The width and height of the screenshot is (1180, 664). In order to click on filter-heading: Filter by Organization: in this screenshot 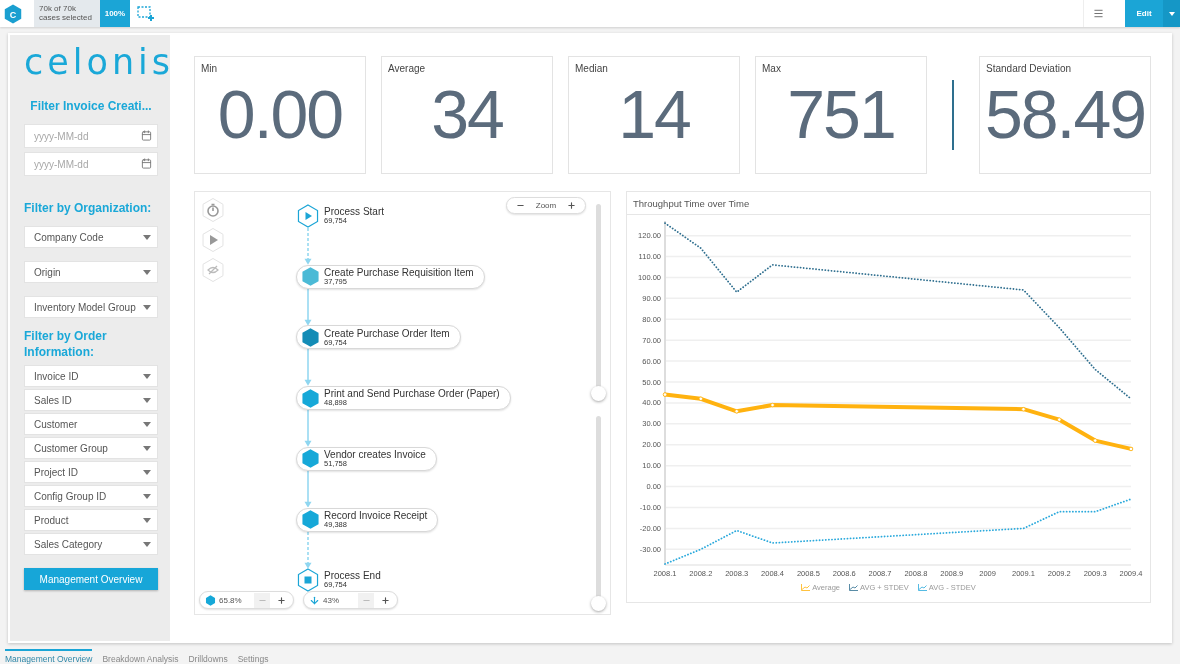, I will do `click(88, 208)`.